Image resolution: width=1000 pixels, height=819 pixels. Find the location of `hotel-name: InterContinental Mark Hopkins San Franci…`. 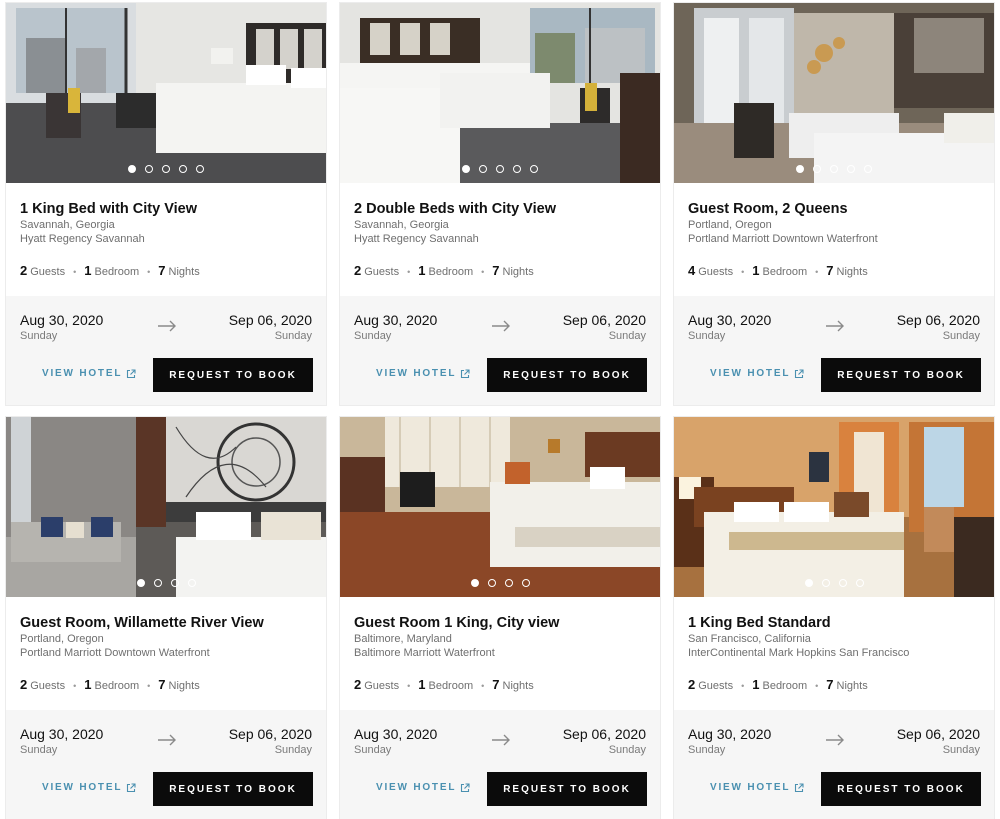

hotel-name: InterContinental Mark Hopkins San Franci… is located at coordinates (799, 653).